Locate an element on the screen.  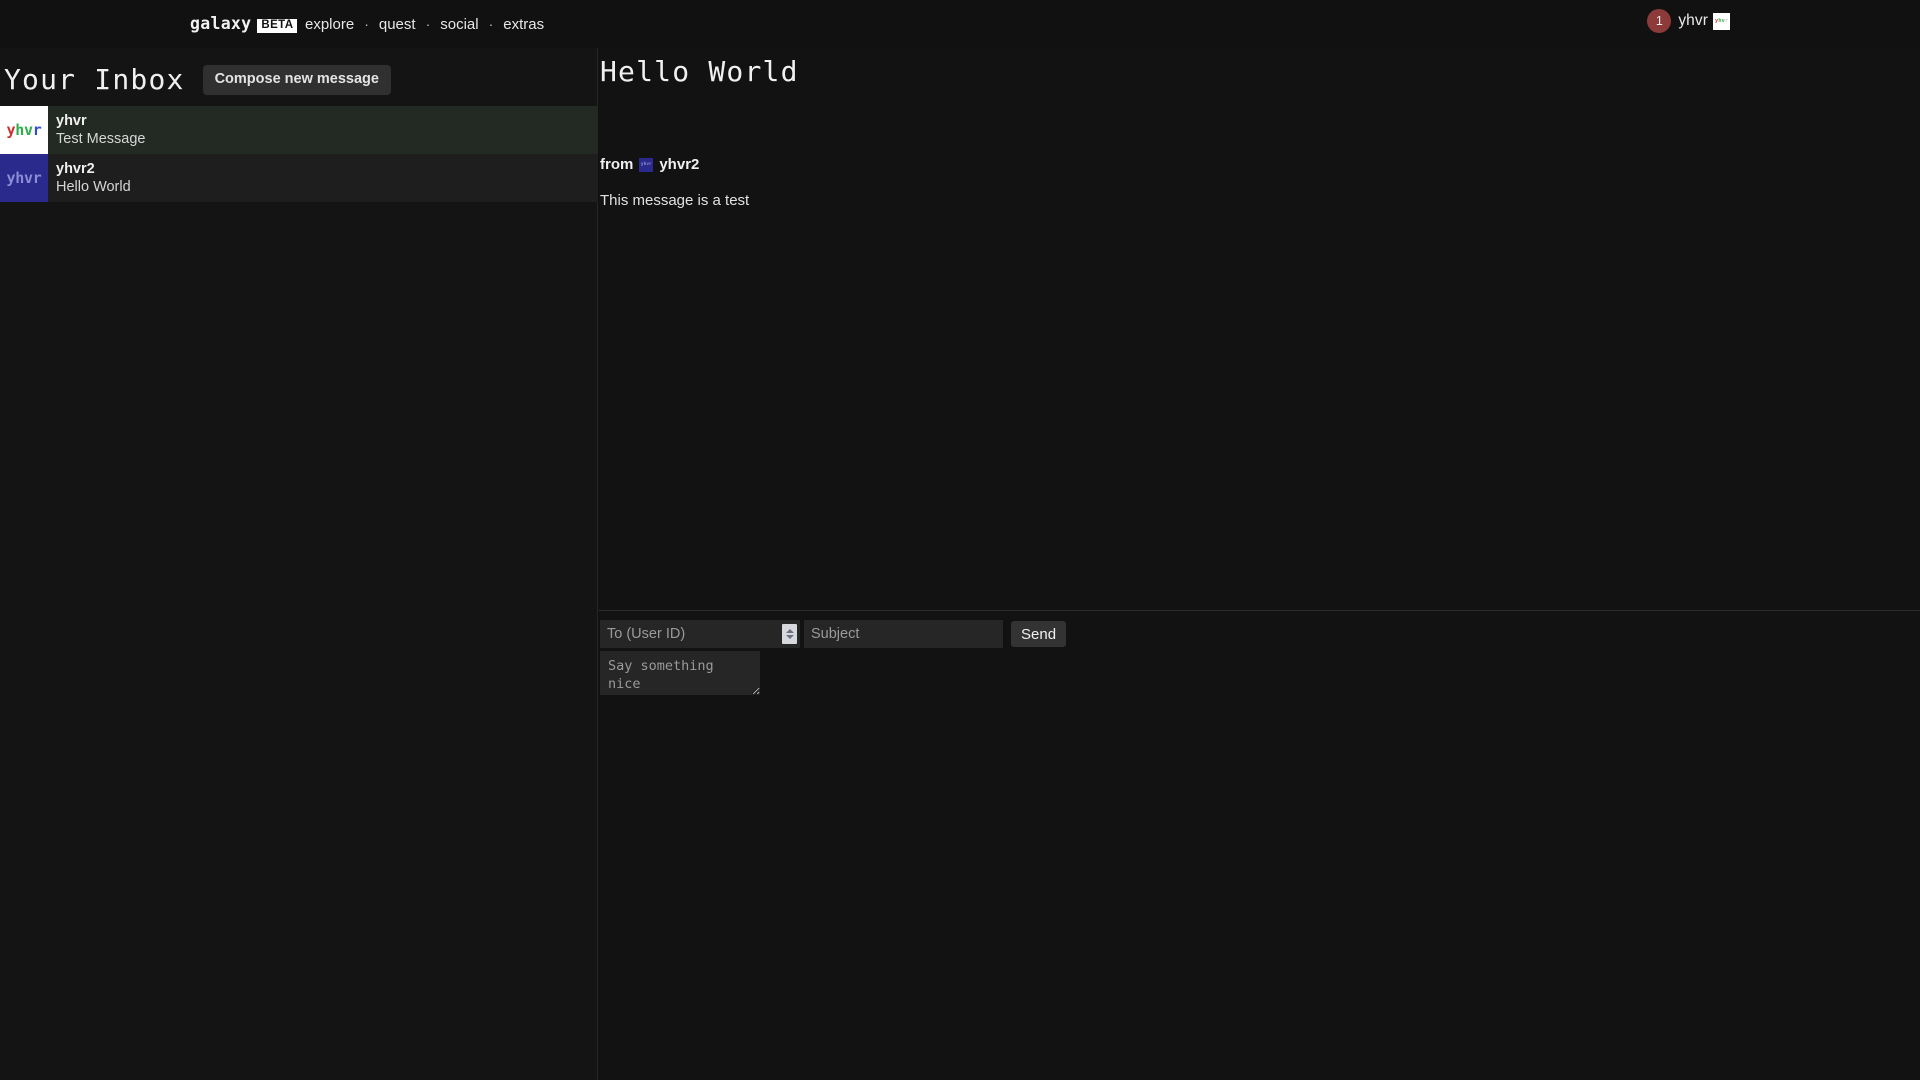
user-menu: 1 yhvr y hv r is located at coordinates (1688, 21).